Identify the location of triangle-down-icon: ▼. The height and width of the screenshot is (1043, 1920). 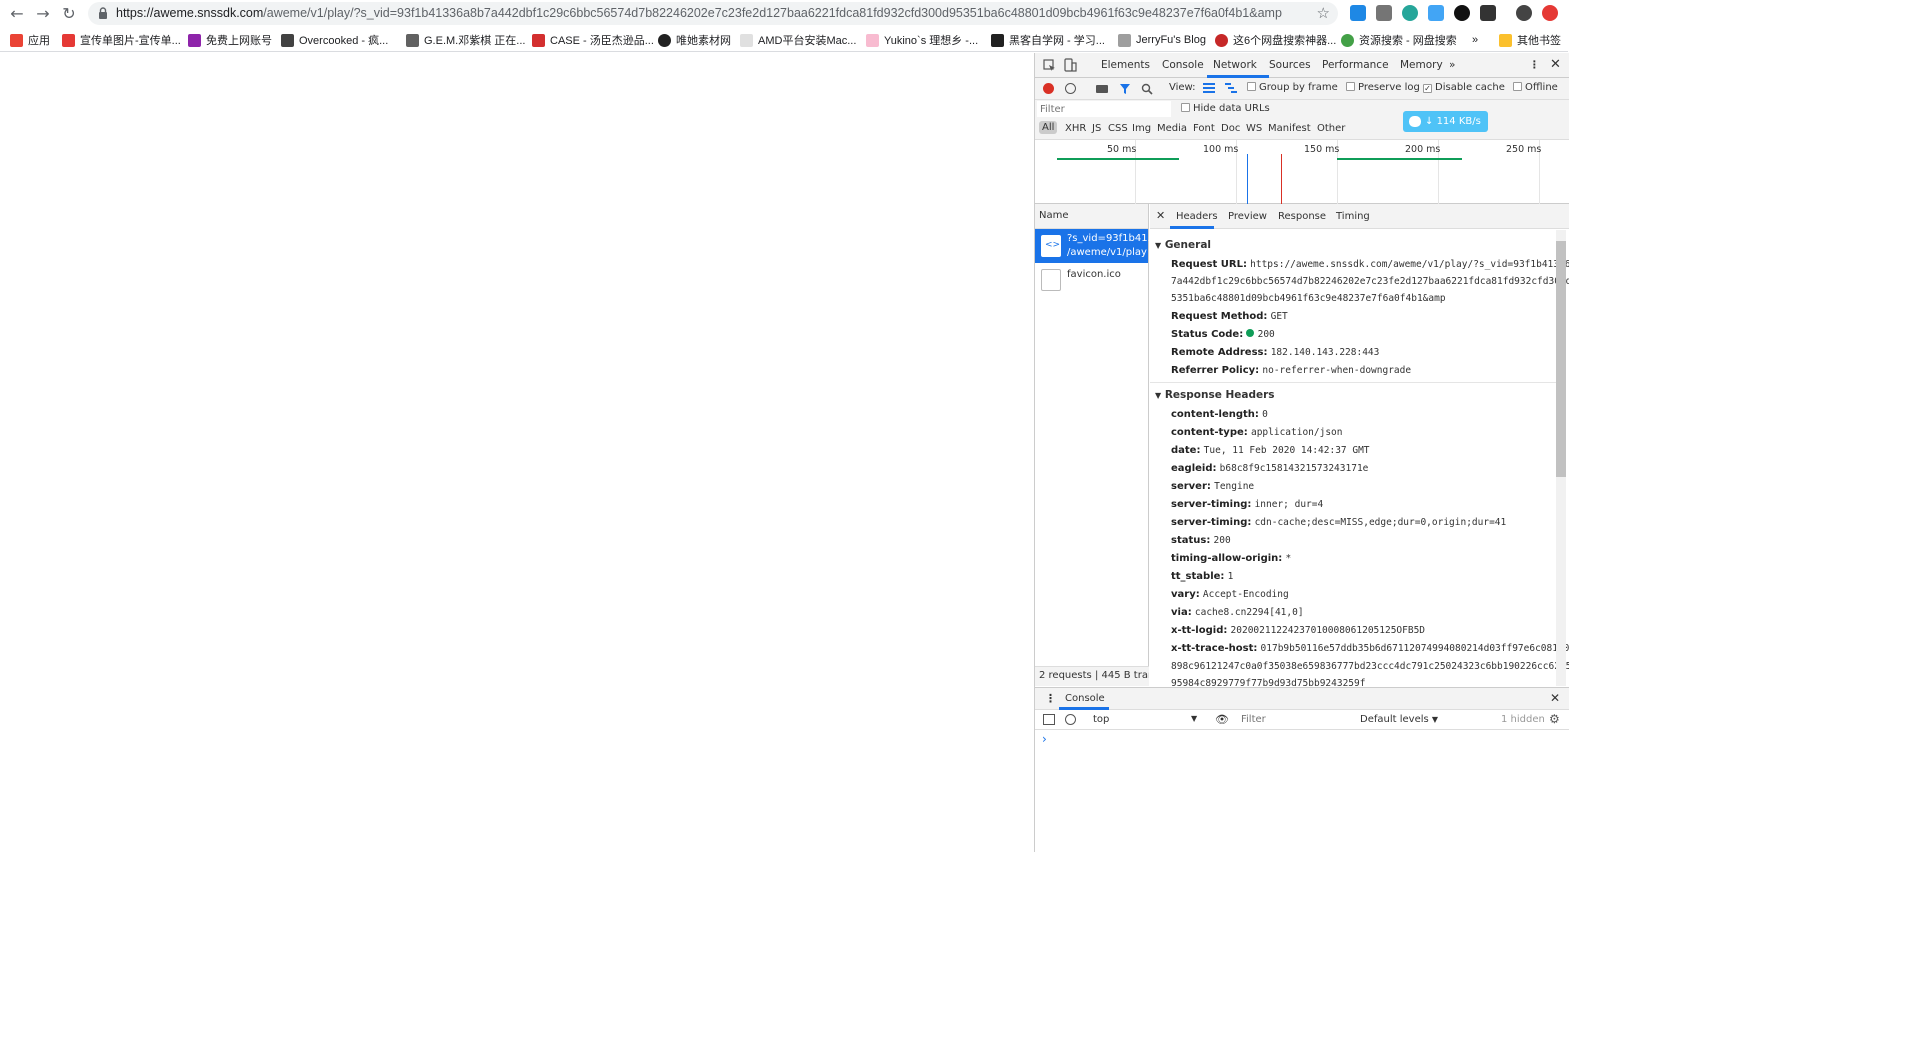
(1158, 245).